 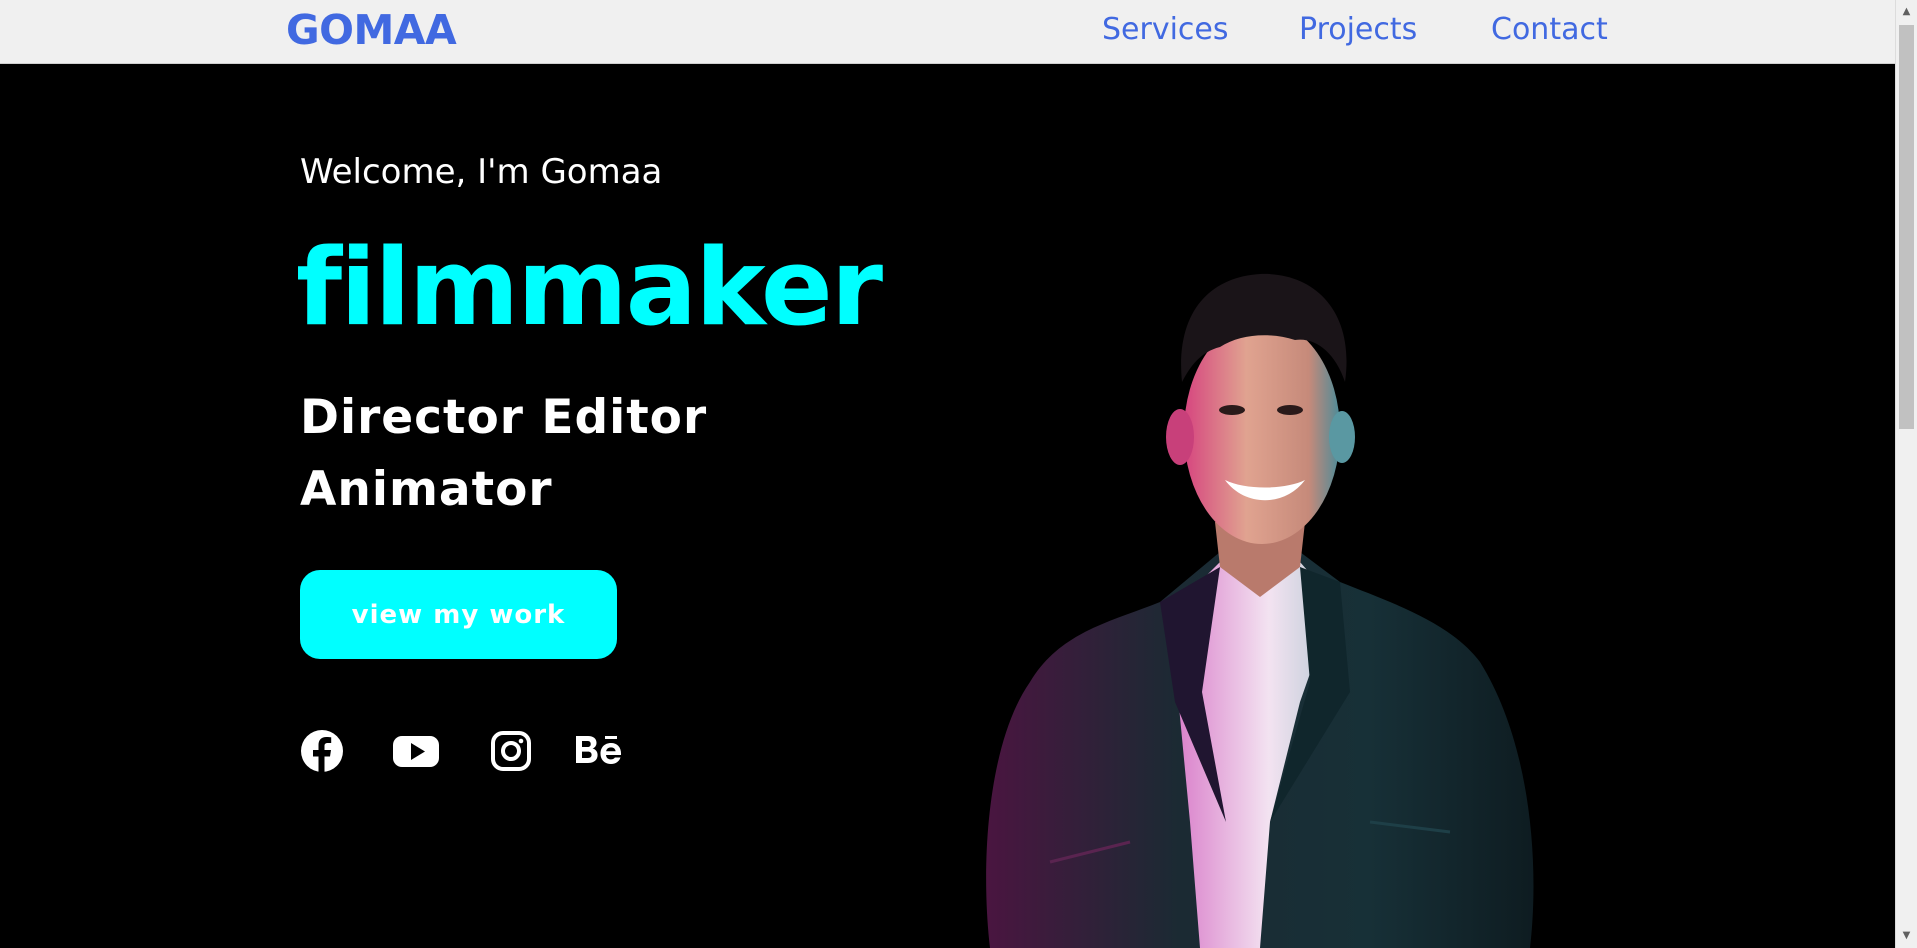 What do you see at coordinates (1906, 936) in the screenshot?
I see `scroll-down-icon: ▼` at bounding box center [1906, 936].